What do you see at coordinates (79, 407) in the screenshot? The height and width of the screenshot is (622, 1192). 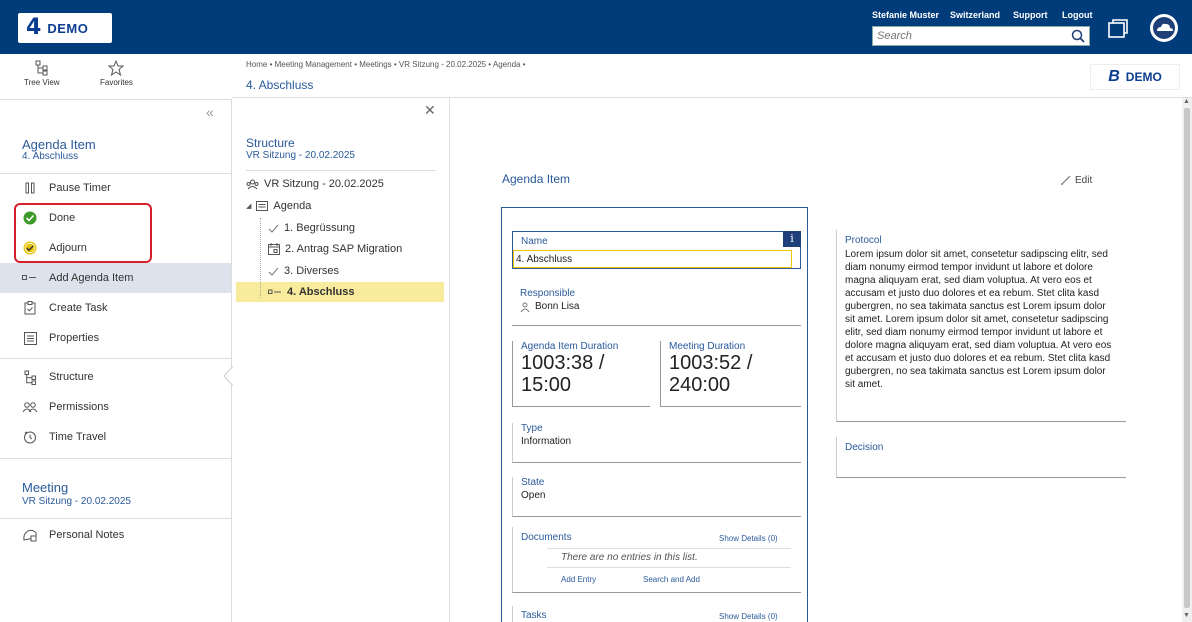 I see `sidebar-item-label: Permissions` at bounding box center [79, 407].